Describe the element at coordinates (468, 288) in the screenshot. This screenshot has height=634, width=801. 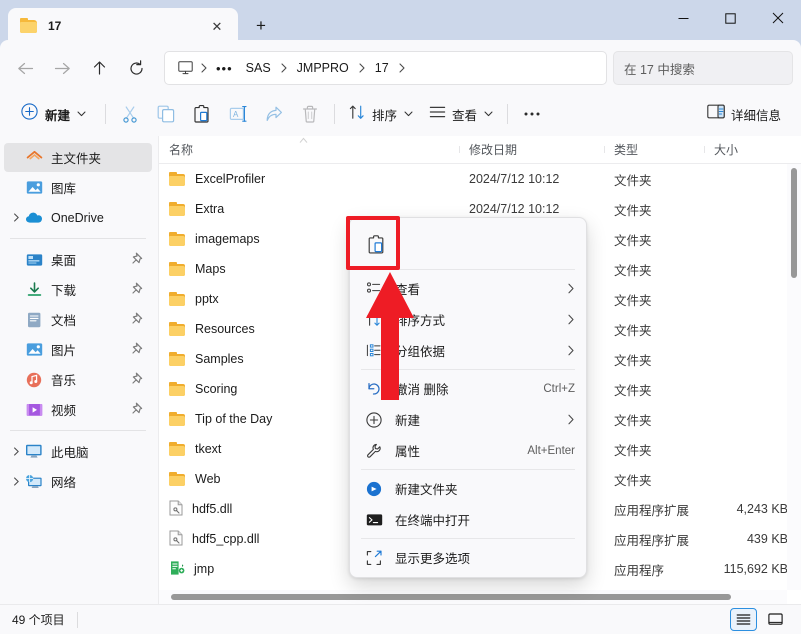
I see `context-menu-item-view: 查看` at that location.